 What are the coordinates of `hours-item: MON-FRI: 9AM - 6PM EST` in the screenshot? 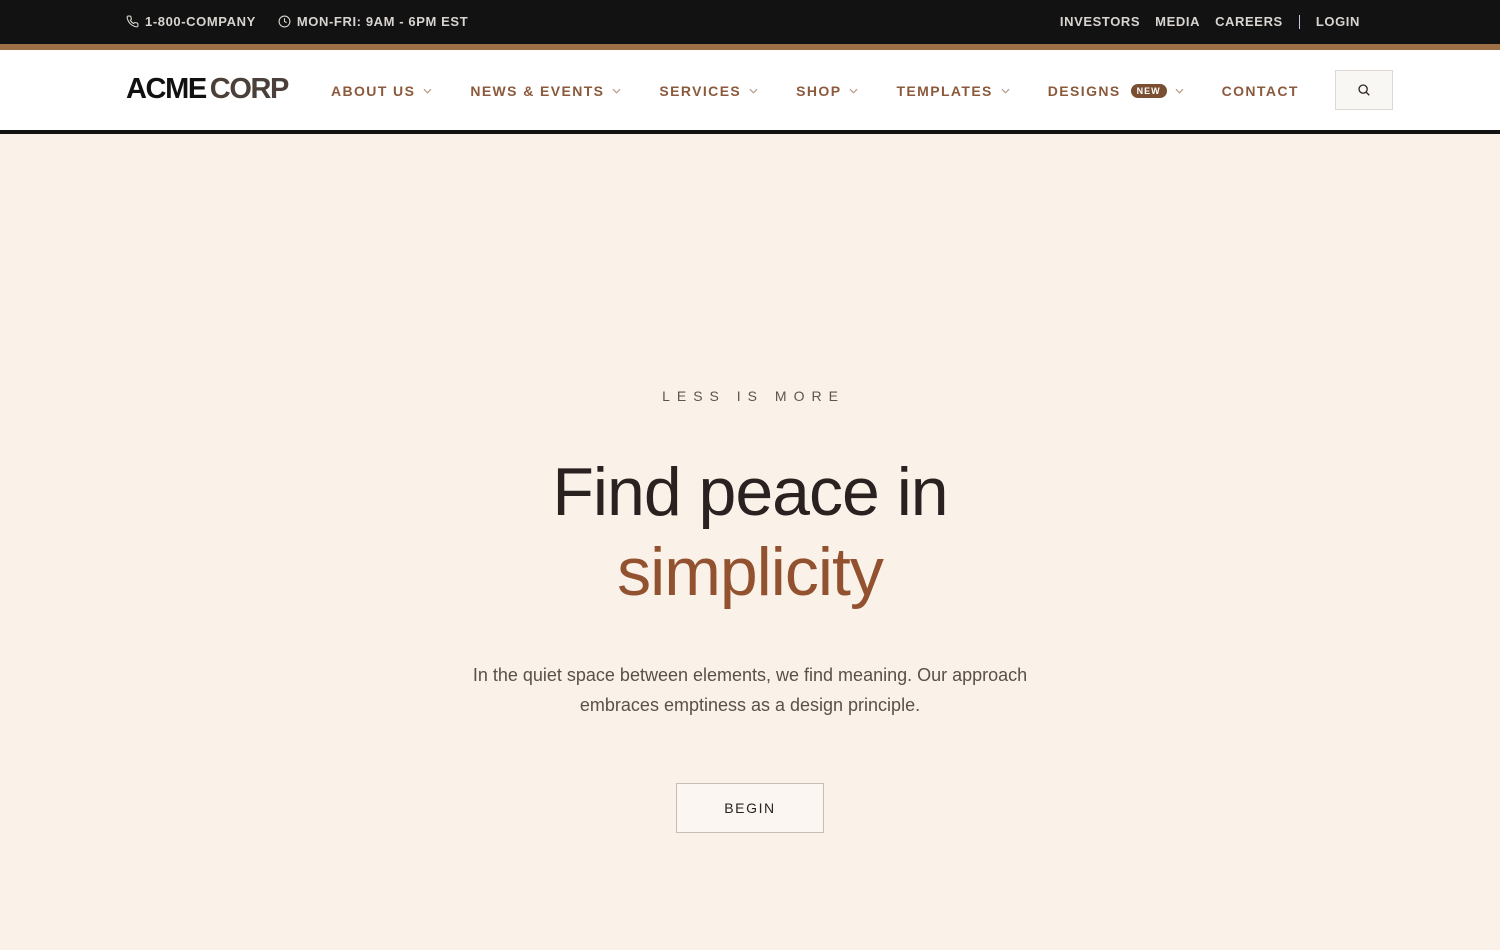 It's located at (373, 21).